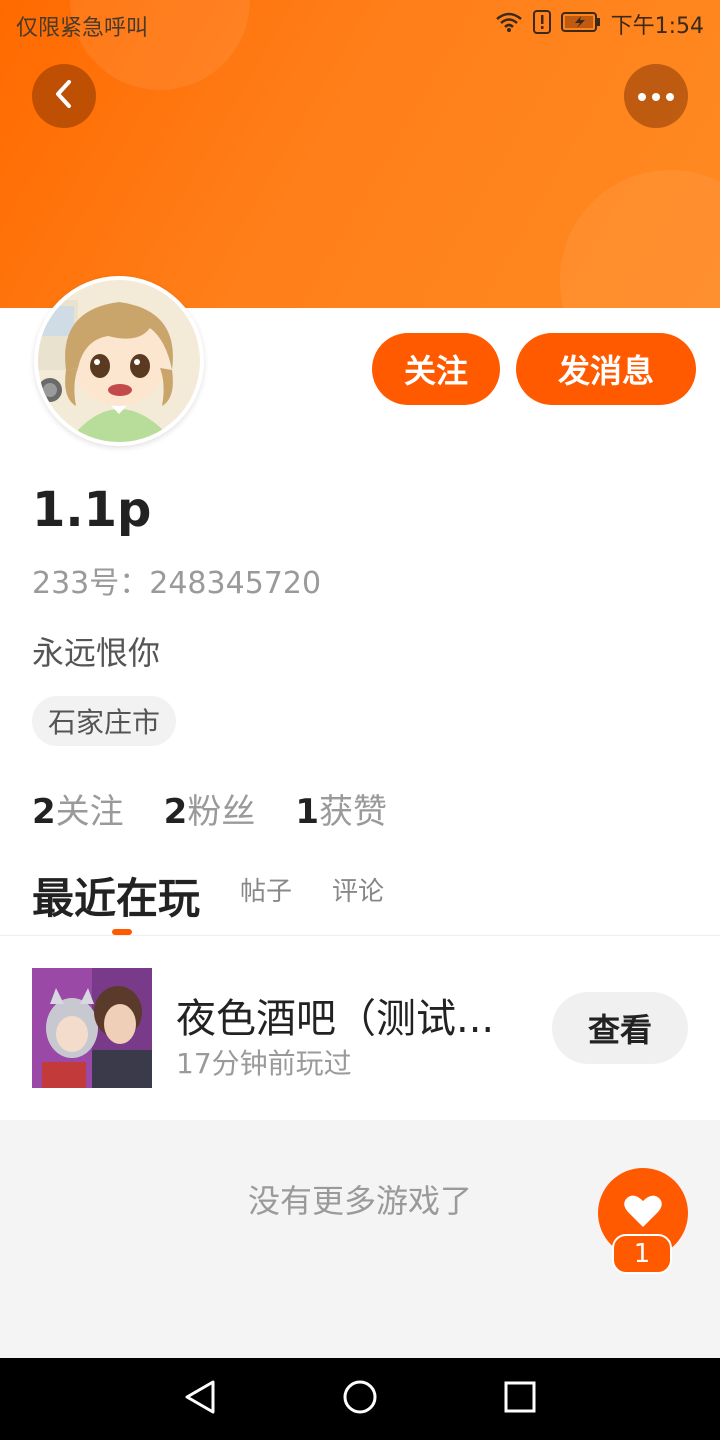  I want to click on likes-stat: 1获赞, so click(341, 808).